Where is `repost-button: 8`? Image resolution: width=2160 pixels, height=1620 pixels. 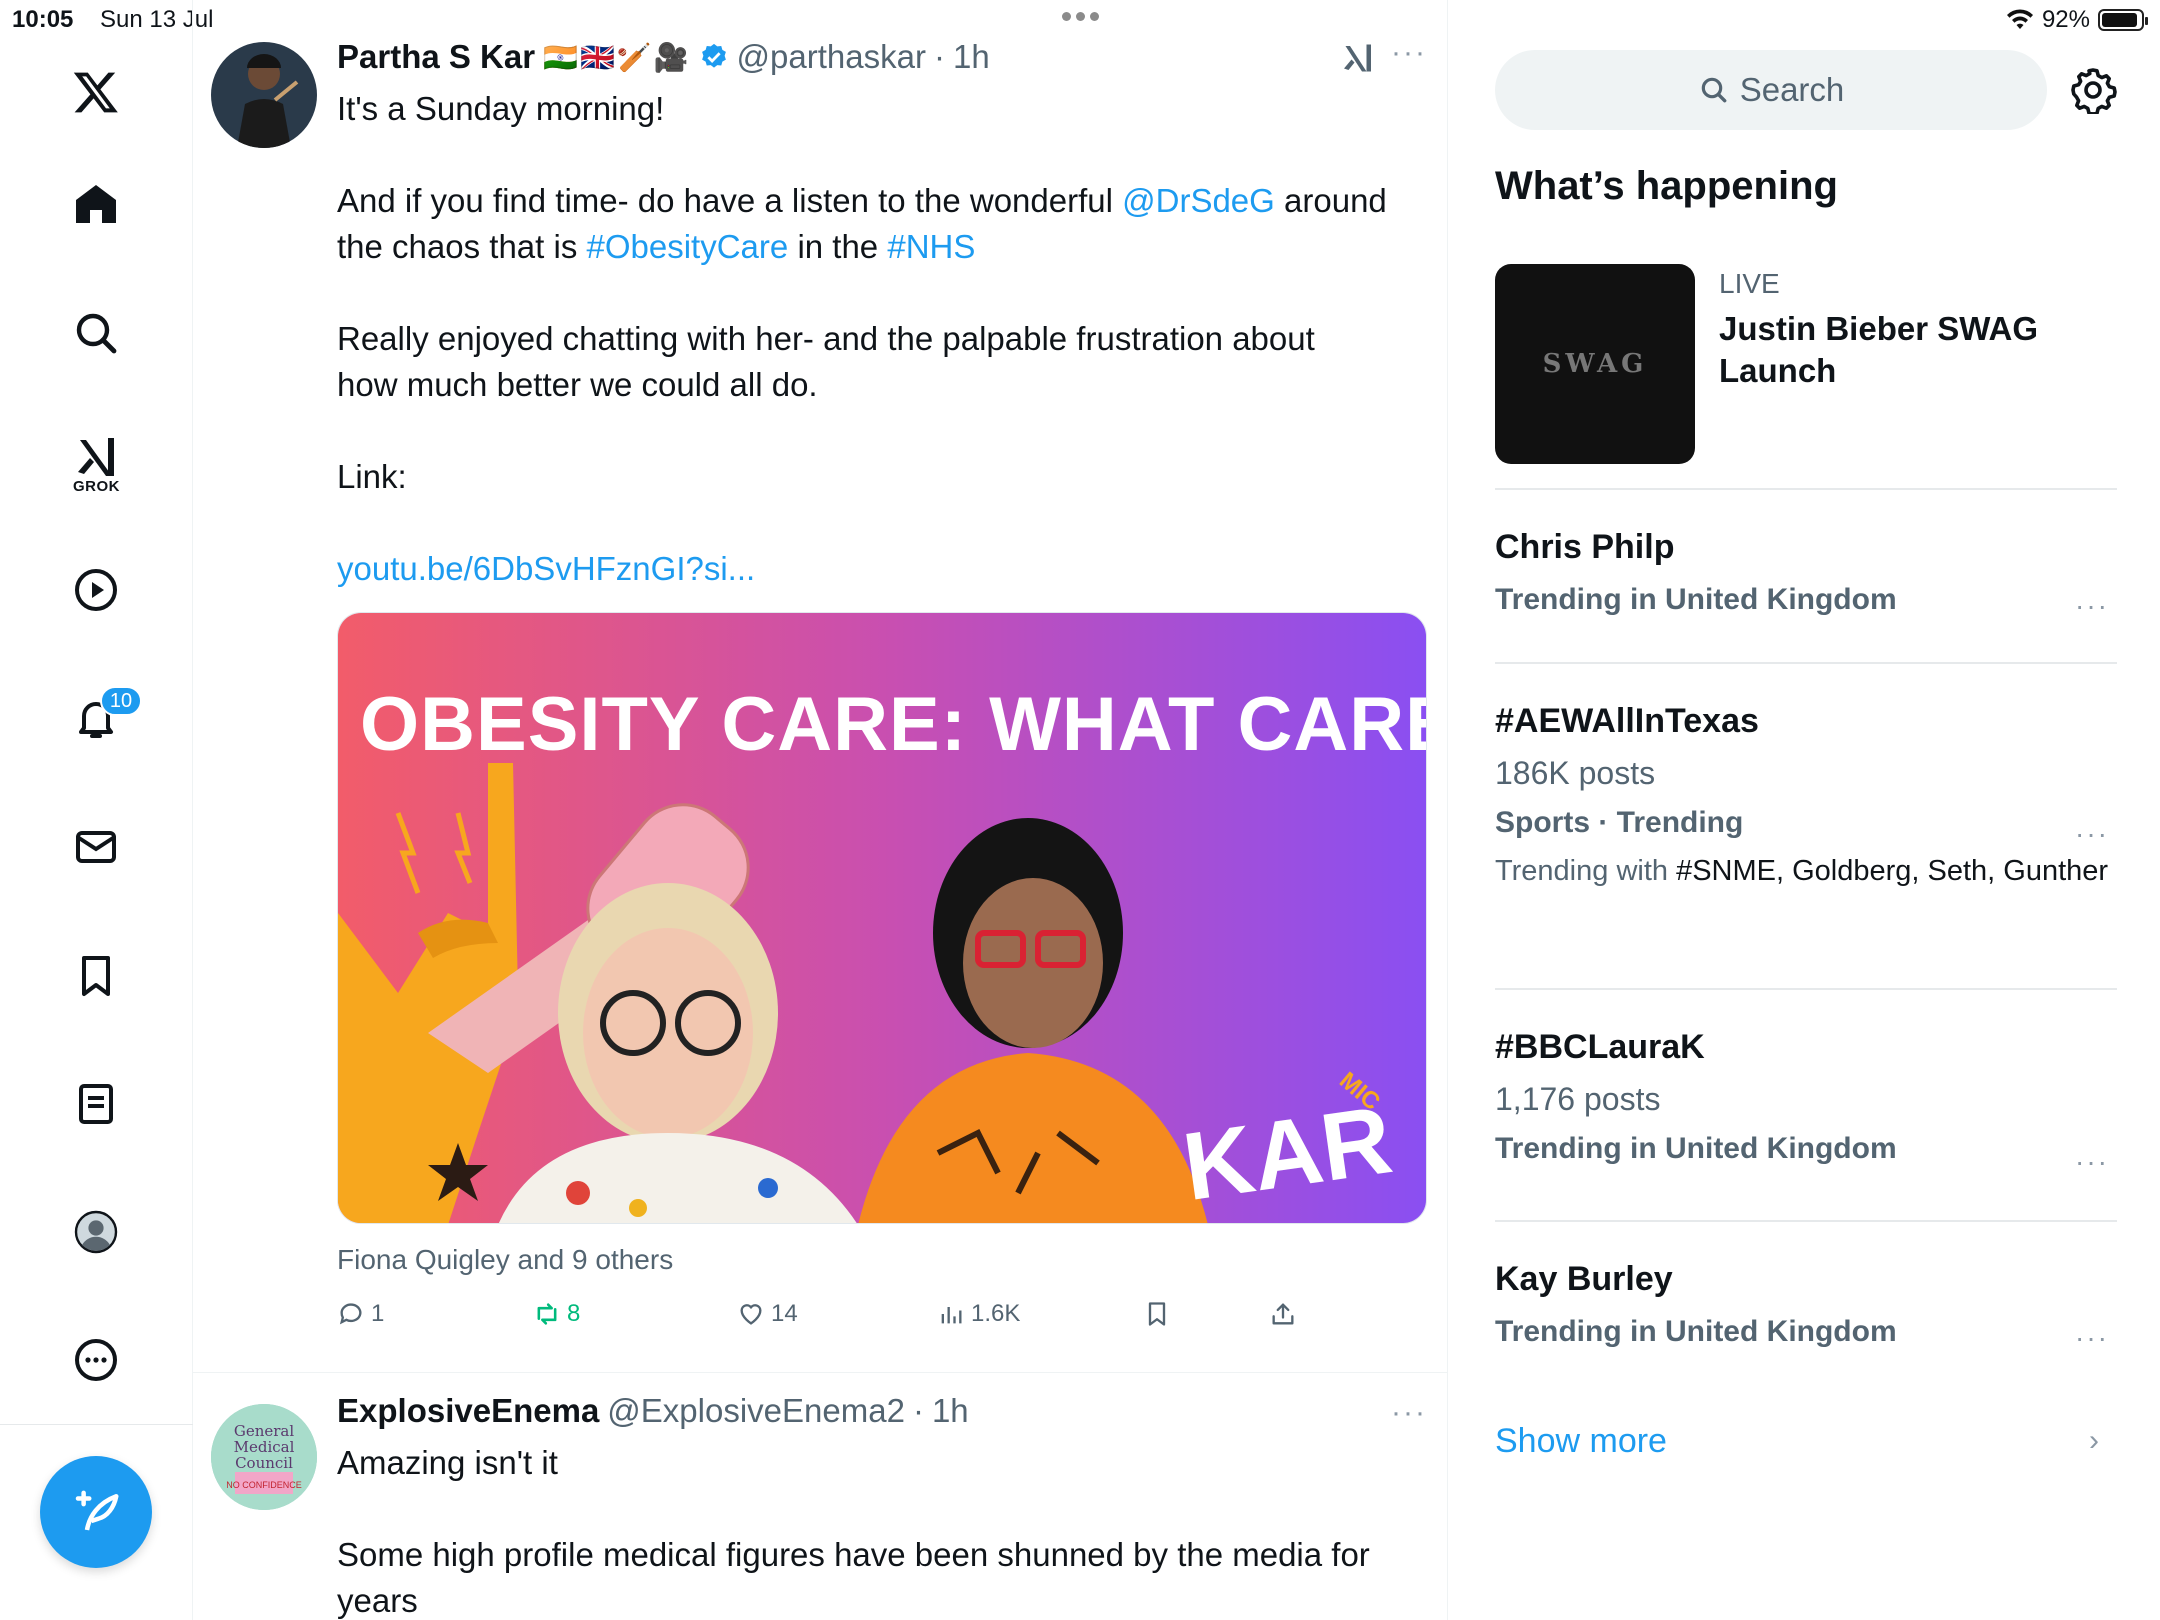
repost-button: 8 is located at coordinates (556, 1314).